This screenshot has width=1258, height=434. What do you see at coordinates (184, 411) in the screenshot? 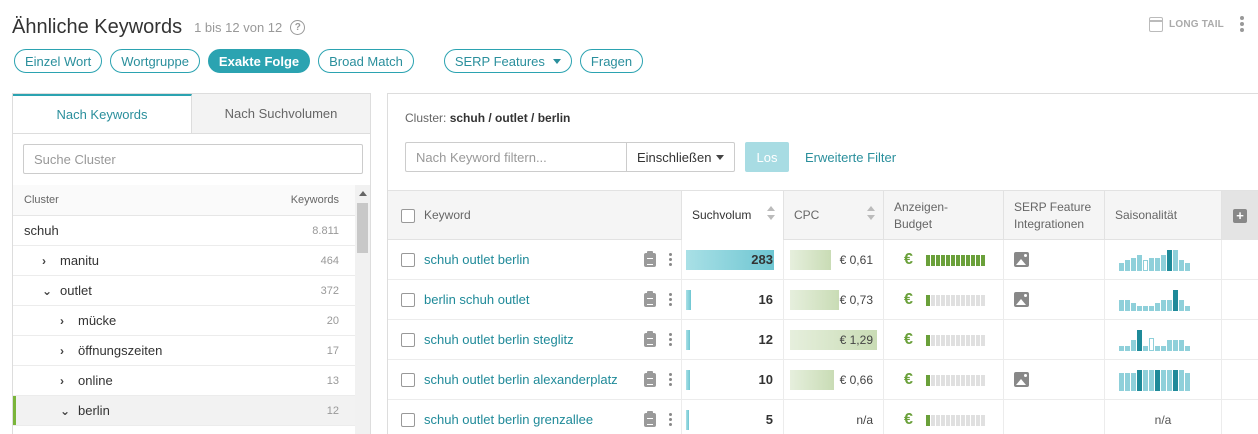
I see `cluster-row: ⌄ berlin 12` at bounding box center [184, 411].